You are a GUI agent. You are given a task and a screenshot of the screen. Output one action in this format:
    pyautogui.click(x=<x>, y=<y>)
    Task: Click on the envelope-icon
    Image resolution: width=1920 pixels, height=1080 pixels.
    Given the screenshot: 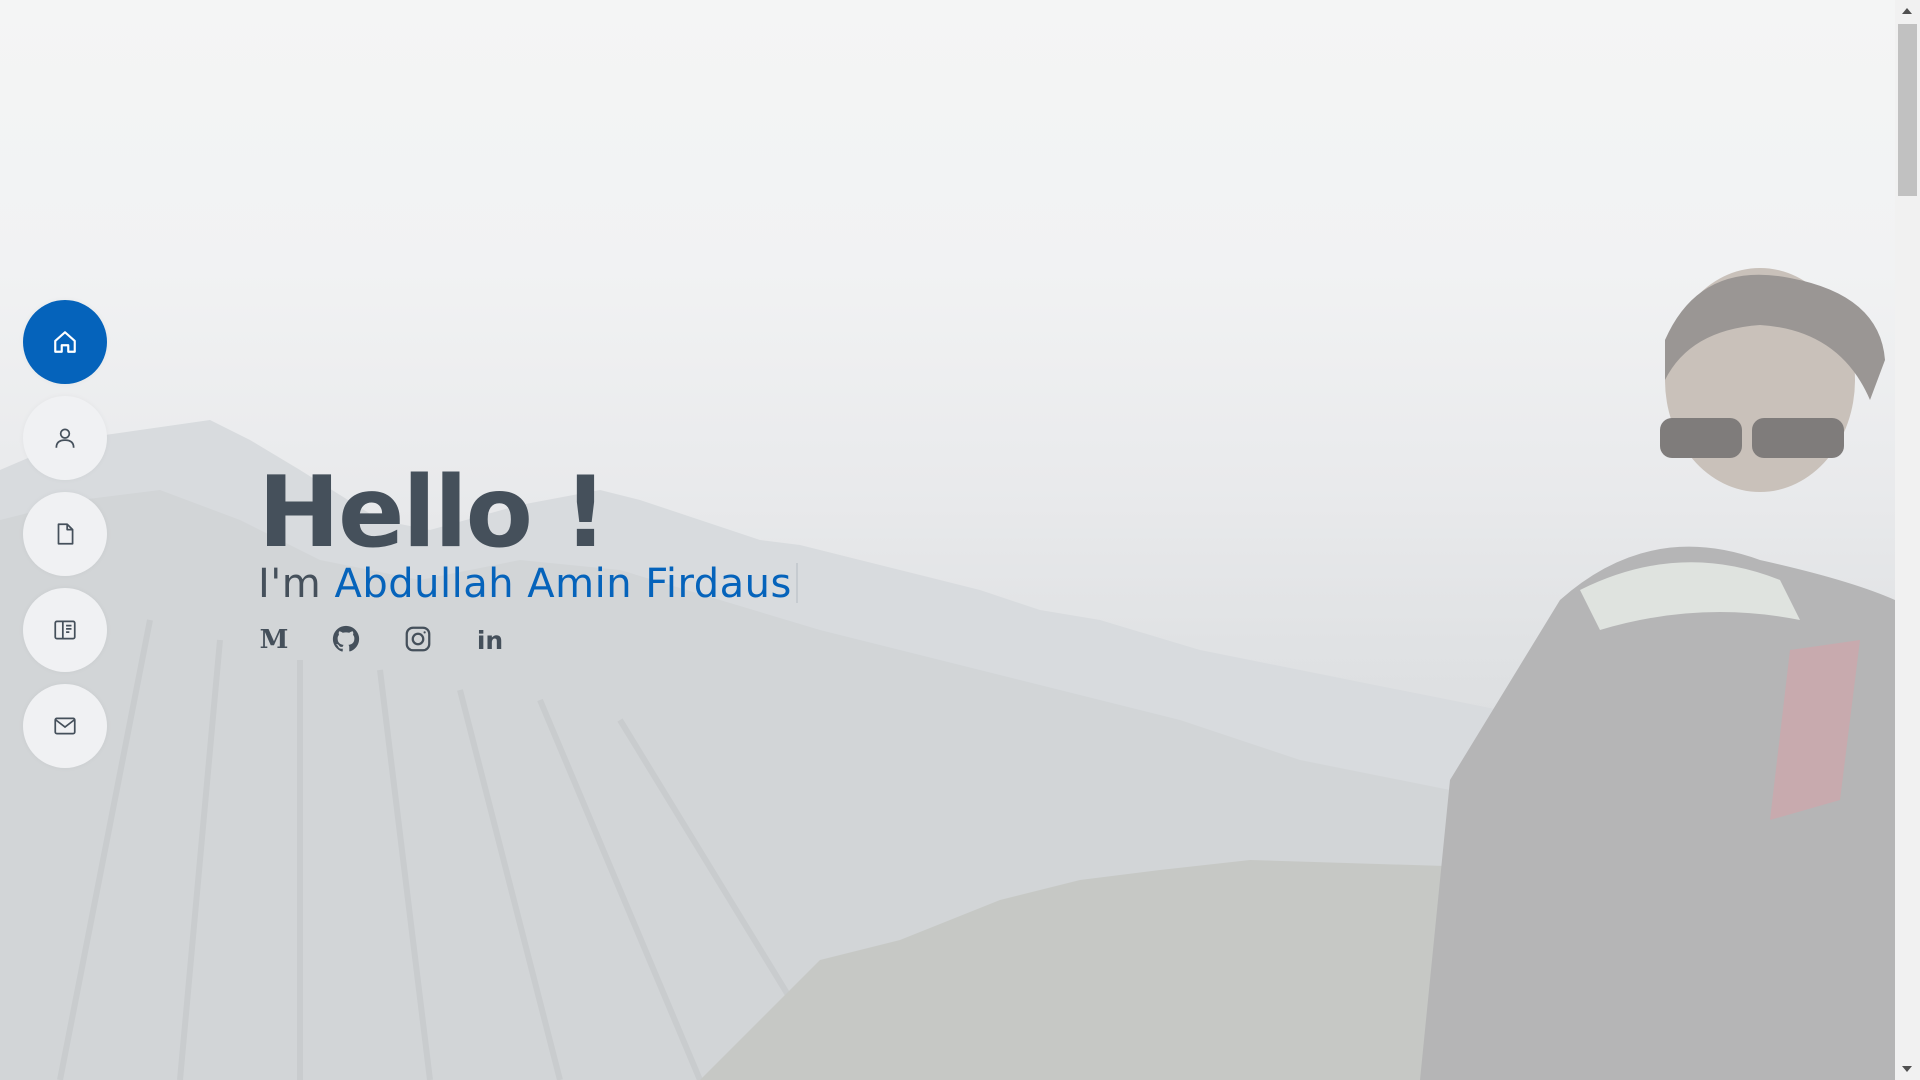 What is the action you would take?
    pyautogui.click(x=65, y=726)
    